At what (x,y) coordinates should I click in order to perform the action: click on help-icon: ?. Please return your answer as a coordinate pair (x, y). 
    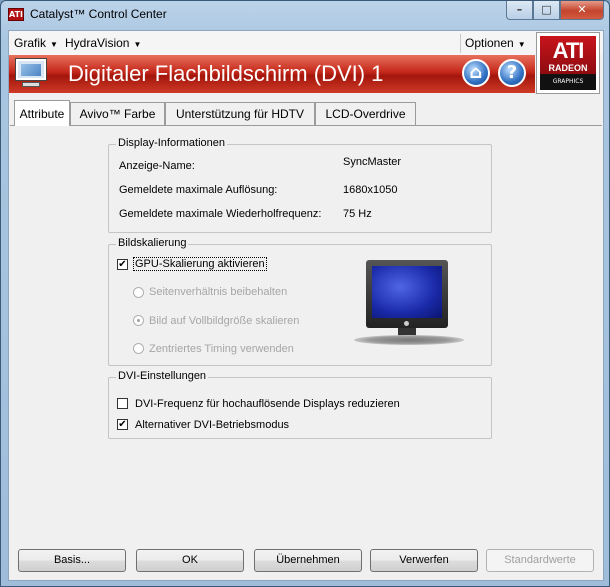
    Looking at the image, I should click on (512, 73).